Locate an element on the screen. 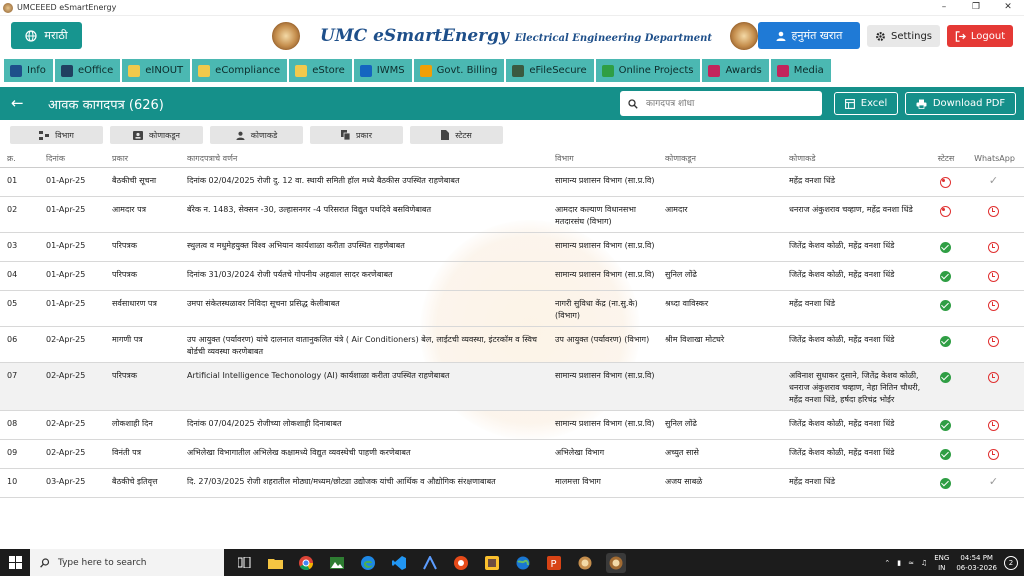  cell-to: जितेंद्र केशव कोळी, महेंद्र वनशा धिंडे is located at coordinates (857, 425).